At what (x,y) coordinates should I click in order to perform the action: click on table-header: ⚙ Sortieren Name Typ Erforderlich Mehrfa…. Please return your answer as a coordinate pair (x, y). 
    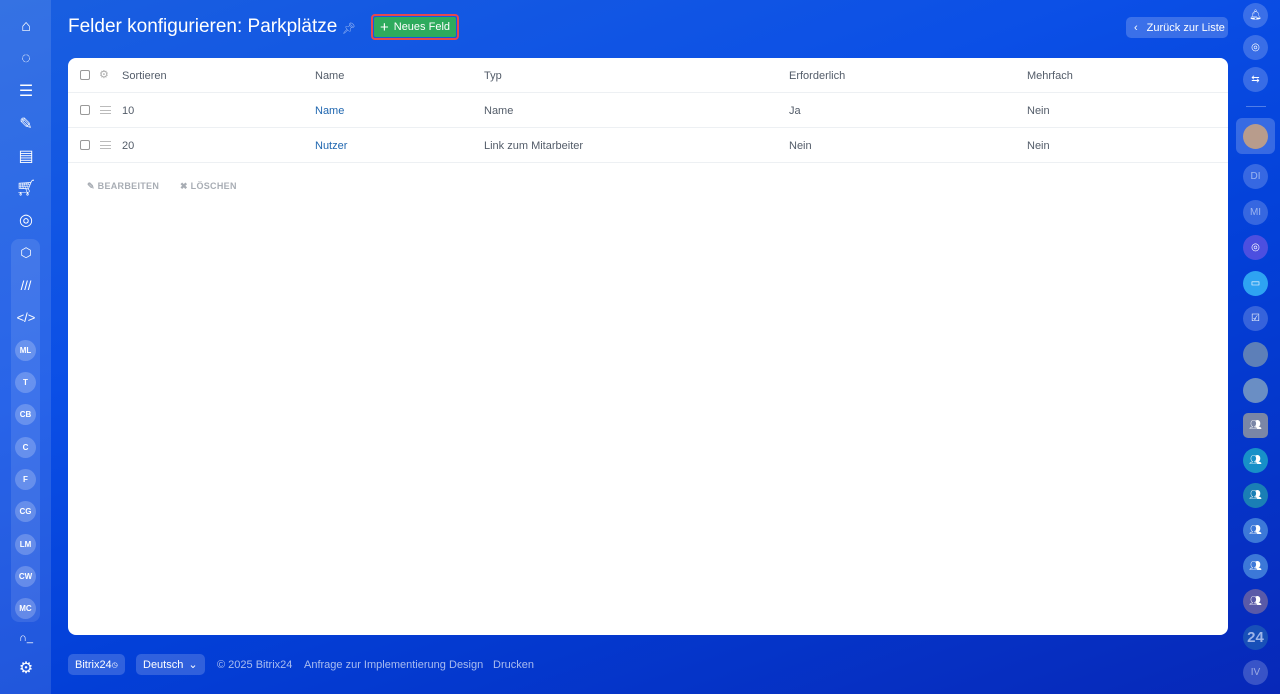
    Looking at the image, I should click on (648, 75).